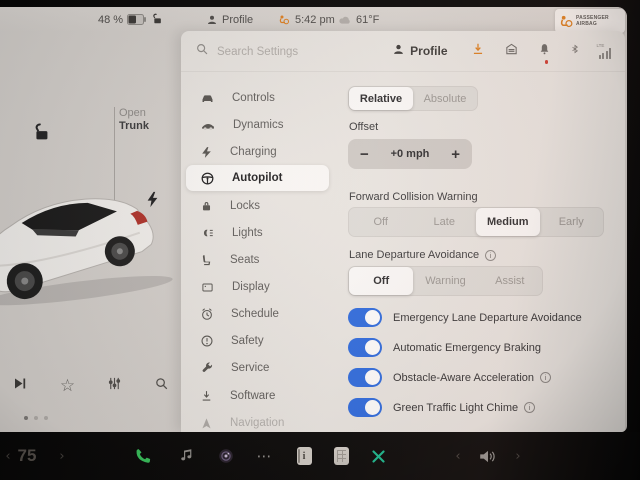  I want to click on passenger-airbag-indicator: PASSENGER AIRBAG, so click(590, 21).